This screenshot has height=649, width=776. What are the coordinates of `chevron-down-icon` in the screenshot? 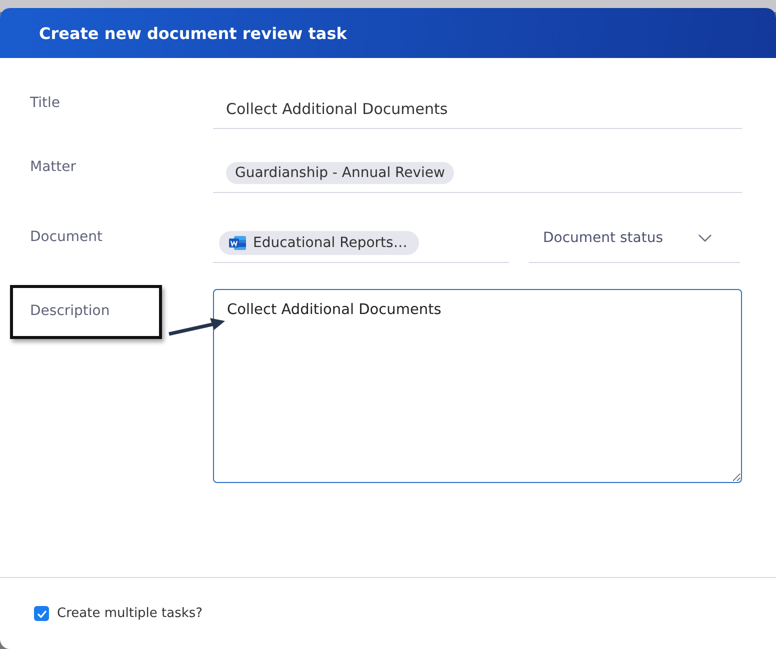 It's located at (705, 238).